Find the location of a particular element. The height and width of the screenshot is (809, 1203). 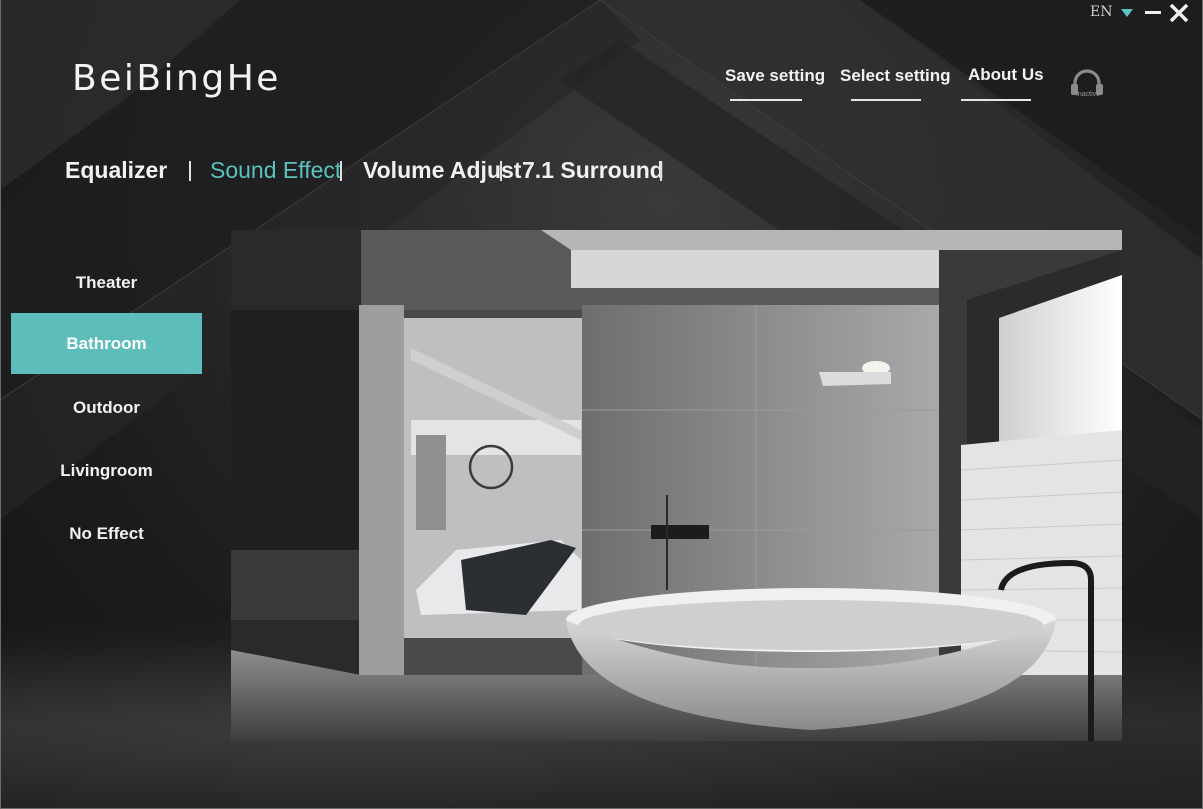

chevron-down-icon is located at coordinates (1127, 13).